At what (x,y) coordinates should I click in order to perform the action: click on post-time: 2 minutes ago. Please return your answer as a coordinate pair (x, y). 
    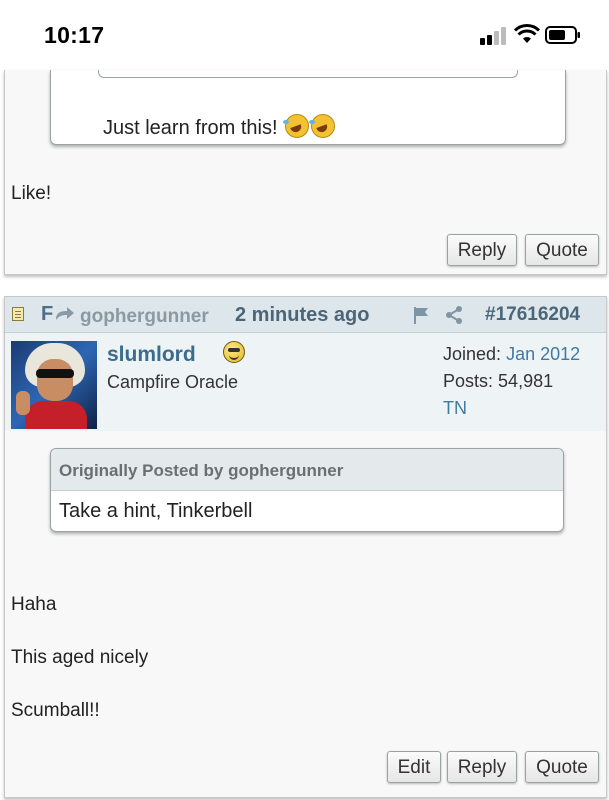
    Looking at the image, I should click on (302, 315).